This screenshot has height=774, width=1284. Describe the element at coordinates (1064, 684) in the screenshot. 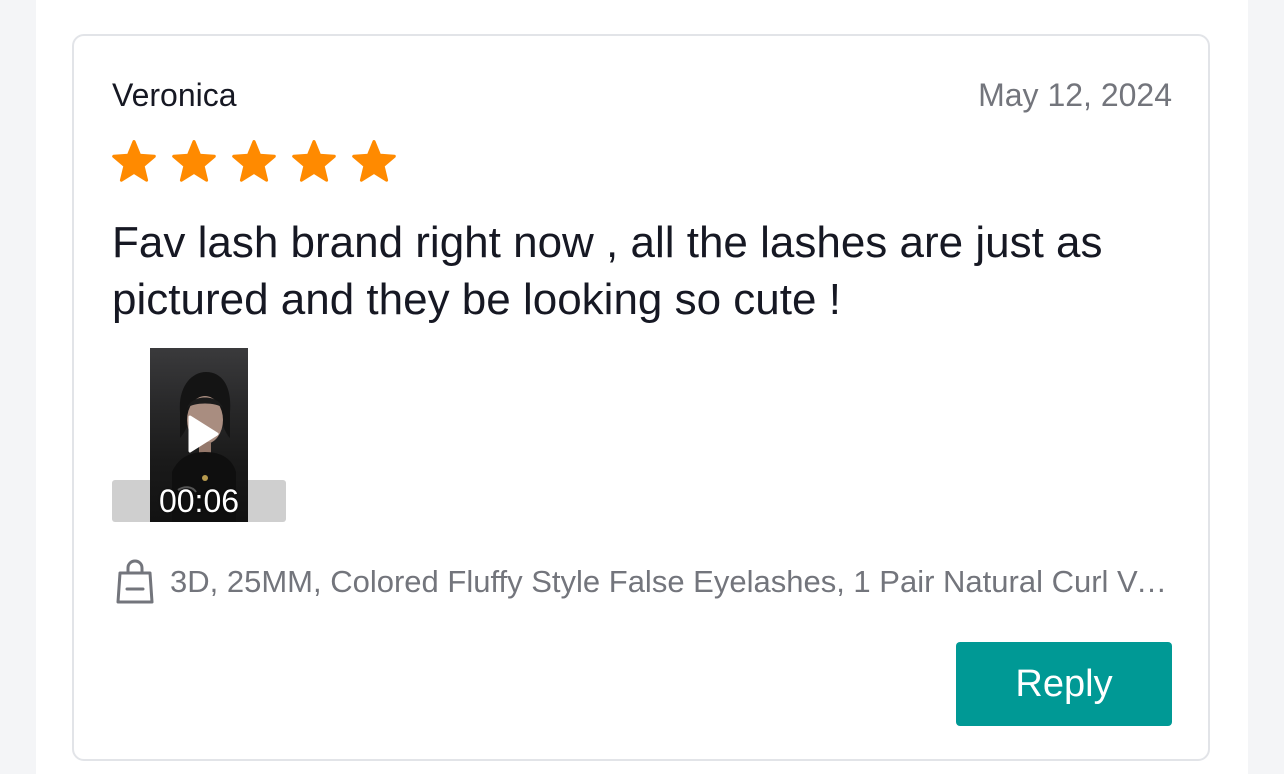

I see `reply-button: Reply` at that location.